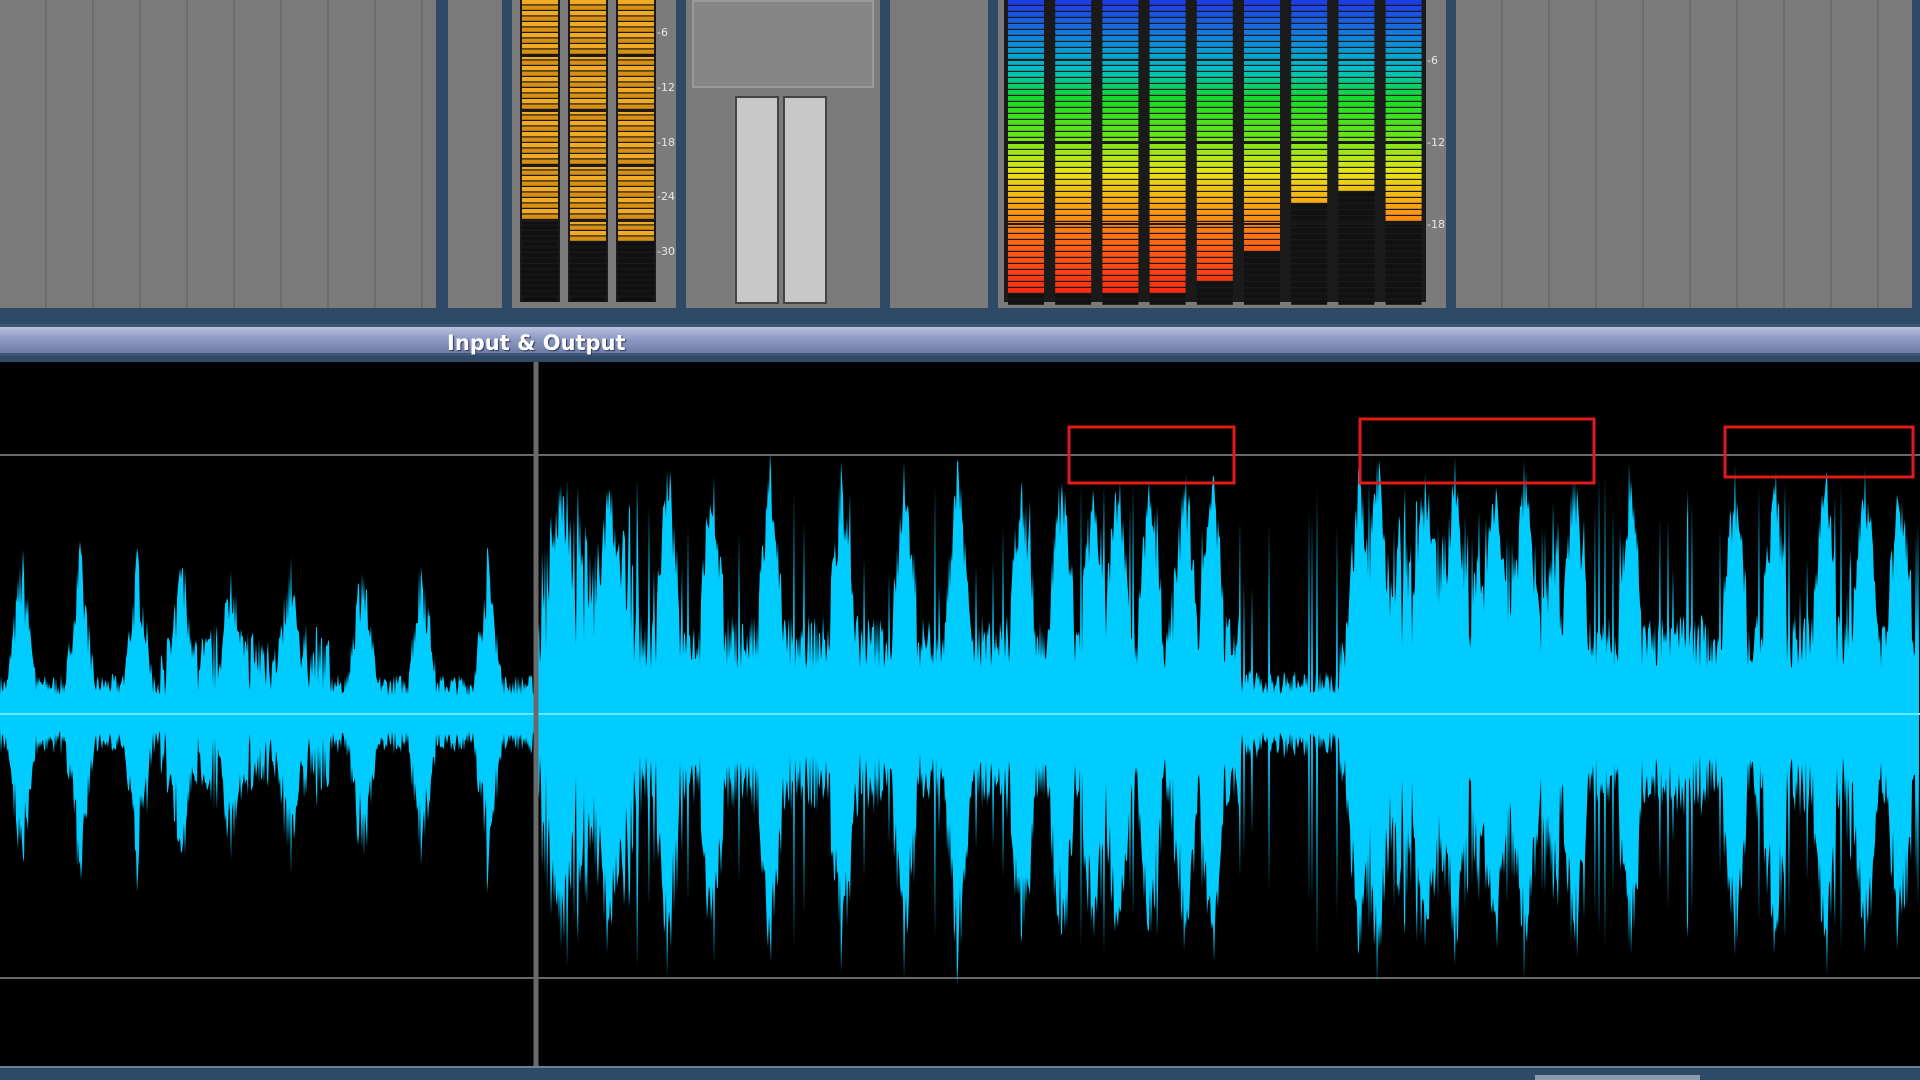  What do you see at coordinates (1436, 224) in the screenshot?
I see `output-db-label-18: -18` at bounding box center [1436, 224].